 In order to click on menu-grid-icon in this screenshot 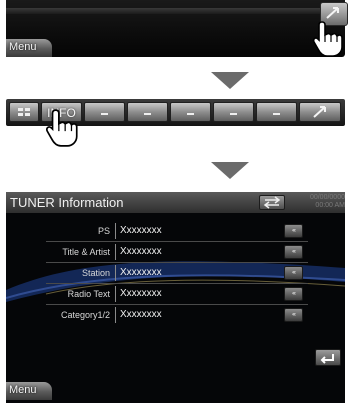, I will do `click(24, 112)`.